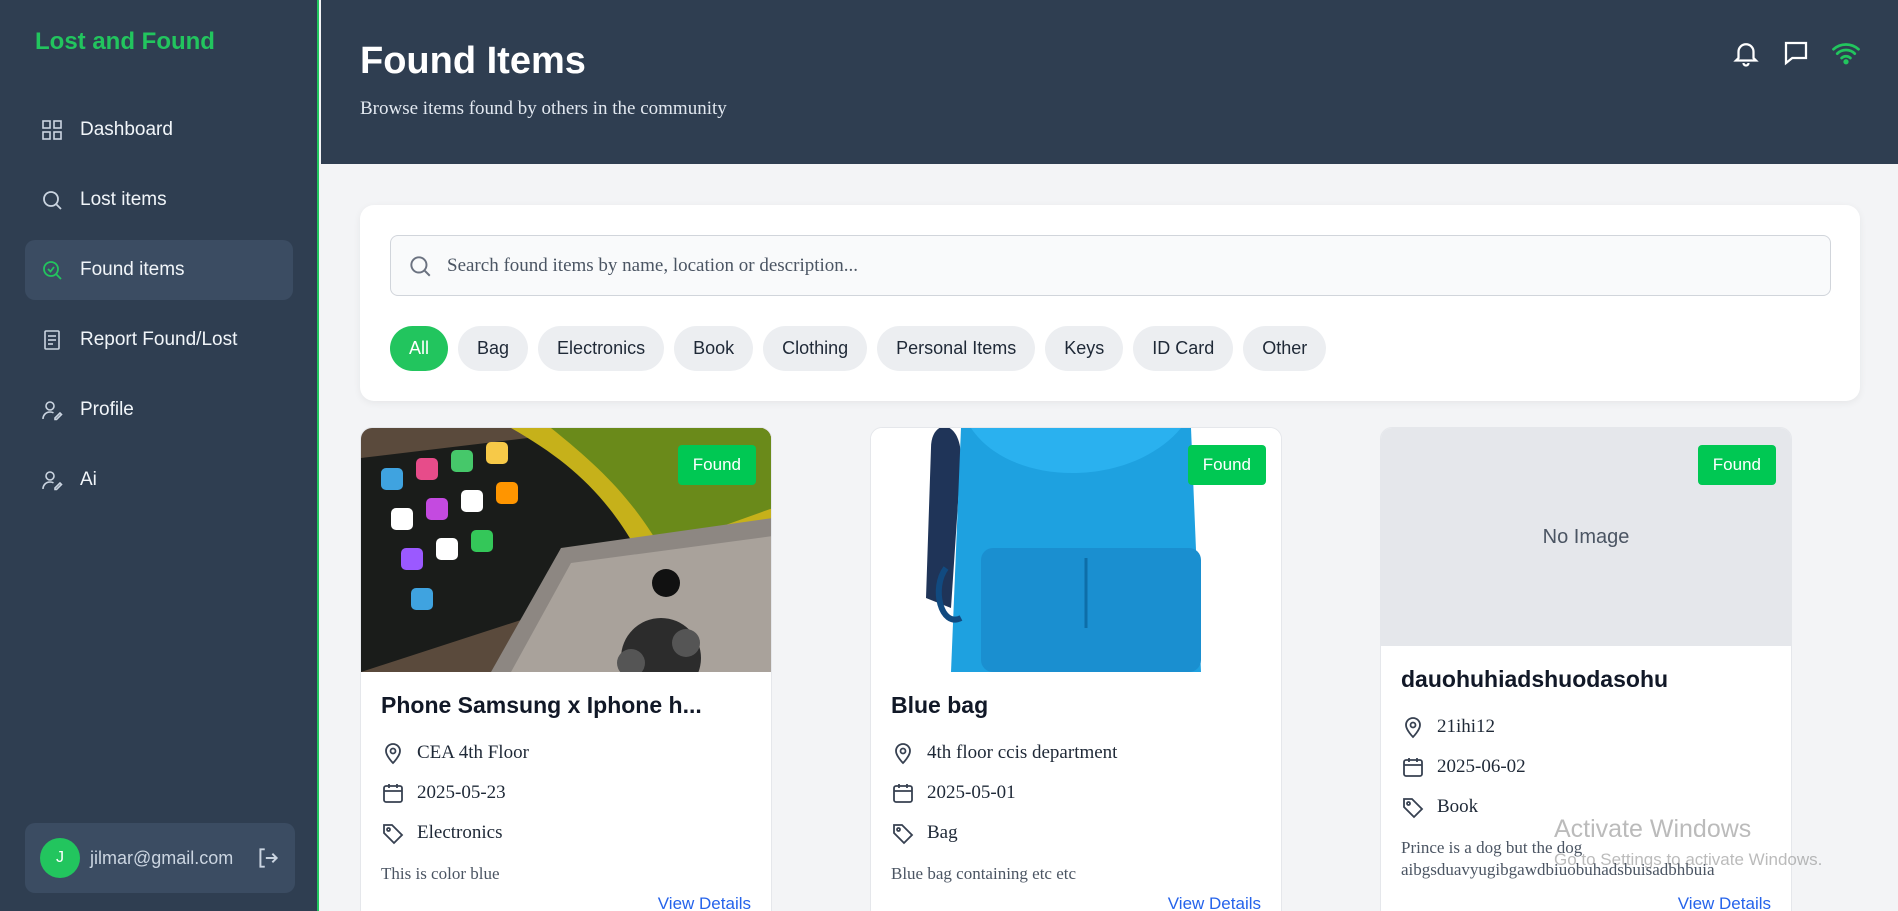 The height and width of the screenshot is (911, 1898). I want to click on sidebar-item-label: Dashboard, so click(126, 129).